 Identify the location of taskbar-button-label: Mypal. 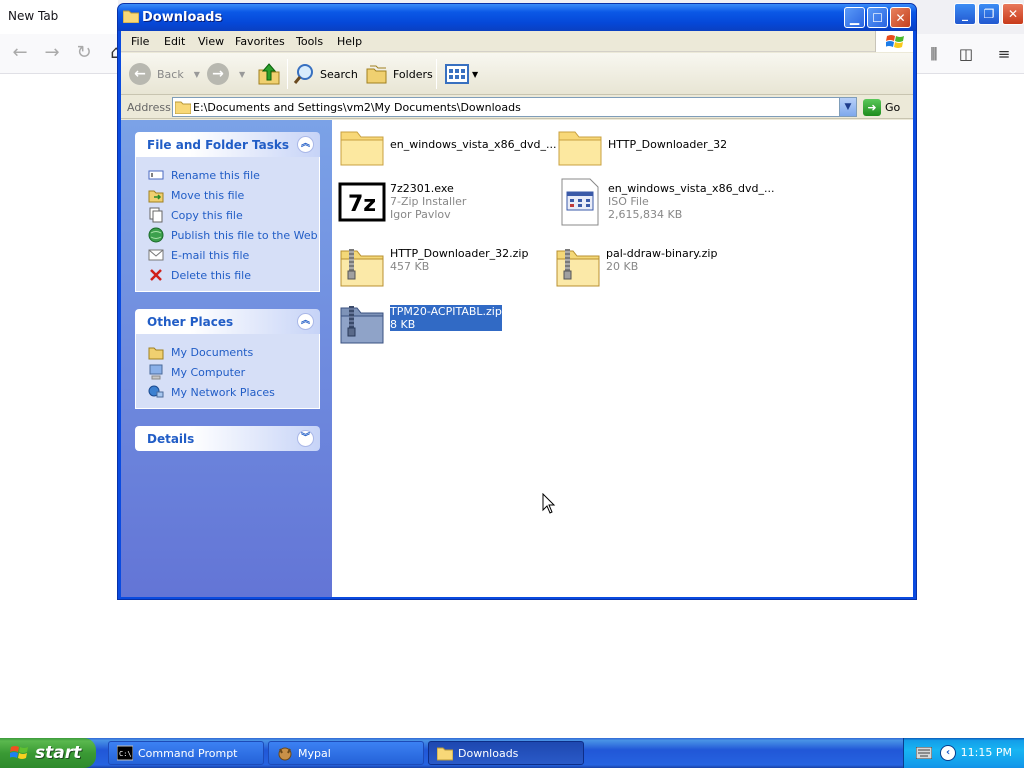
(314, 753).